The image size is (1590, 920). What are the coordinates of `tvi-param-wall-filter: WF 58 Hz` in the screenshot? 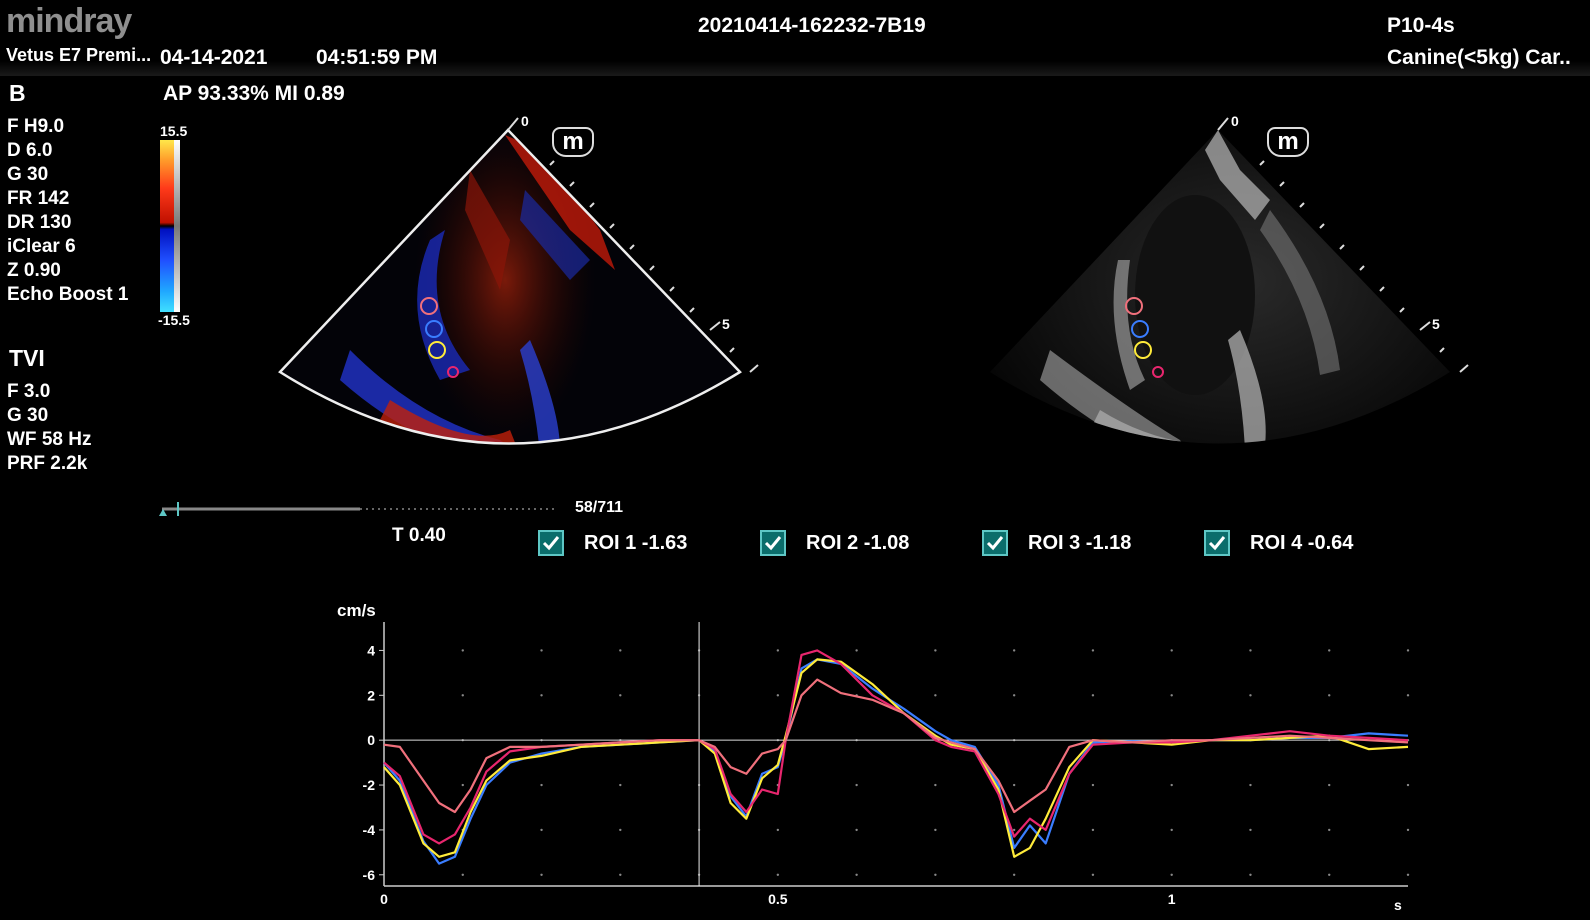 It's located at (49, 439).